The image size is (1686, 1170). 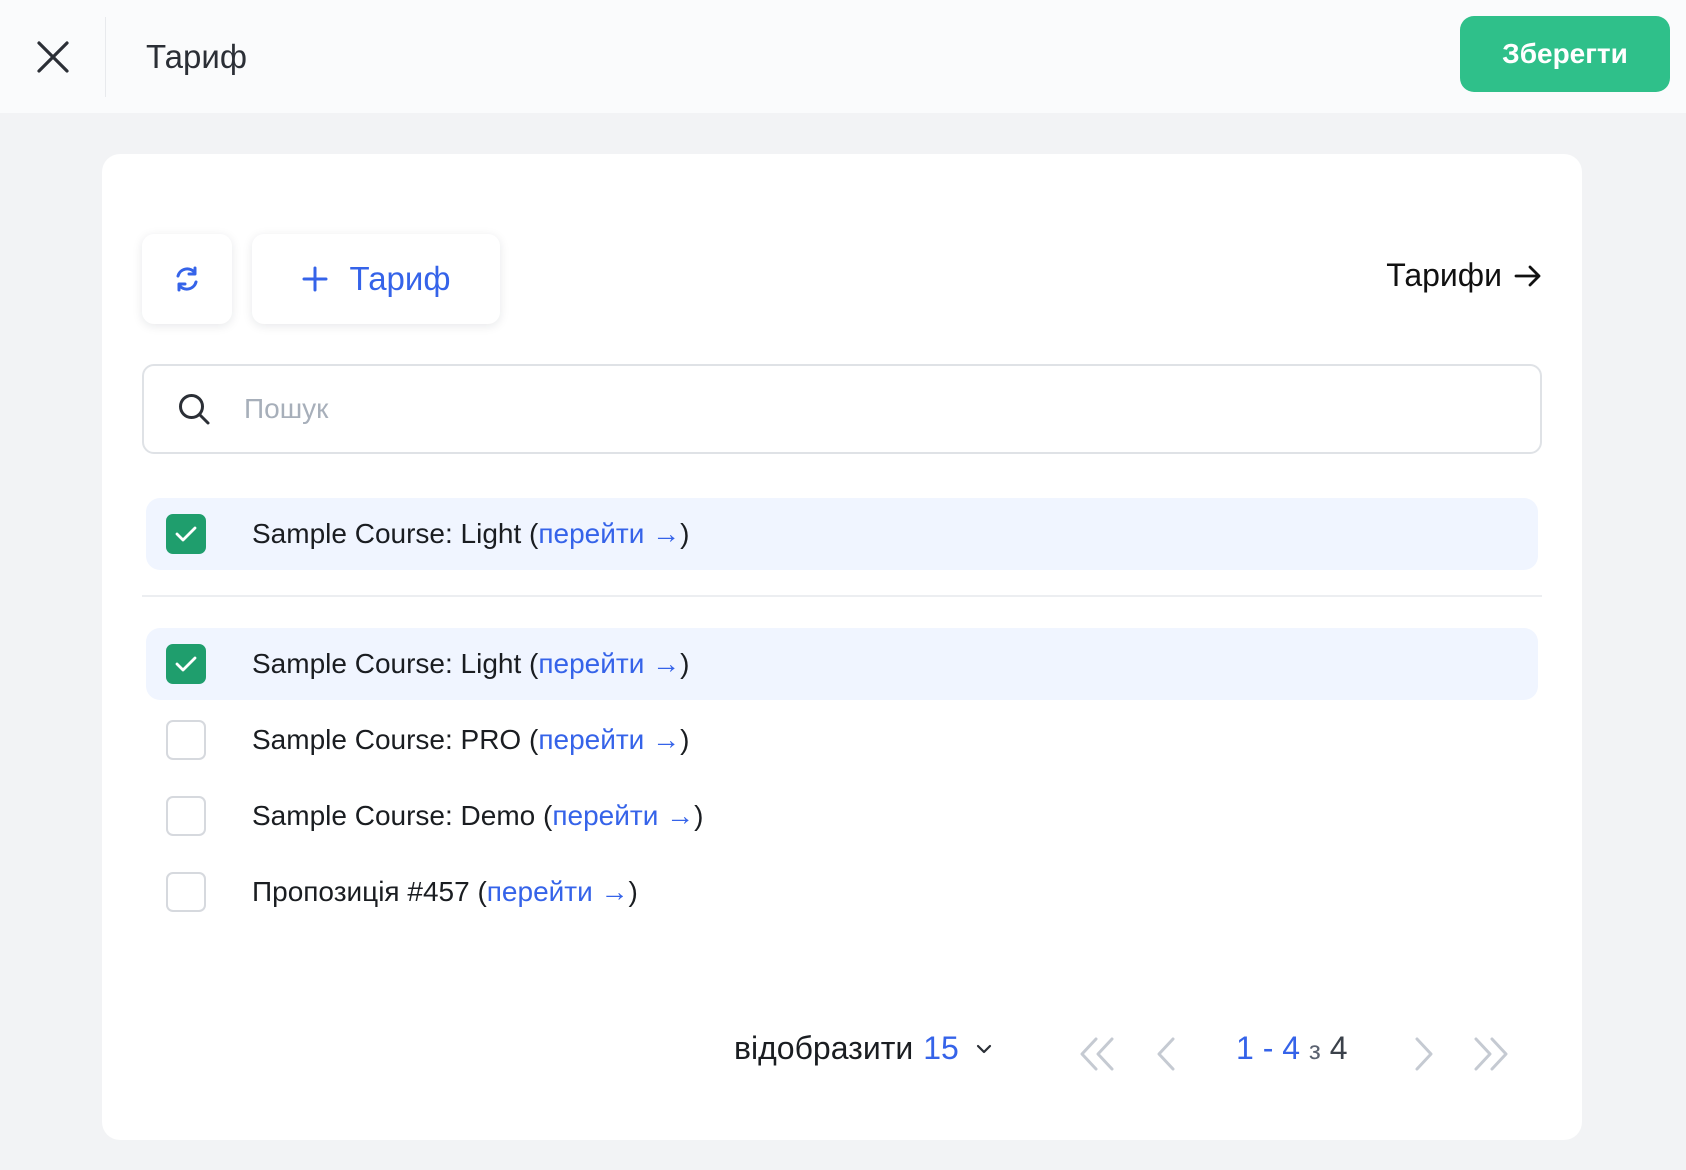 I want to click on chevrons-left-icon, so click(x=1097, y=1054).